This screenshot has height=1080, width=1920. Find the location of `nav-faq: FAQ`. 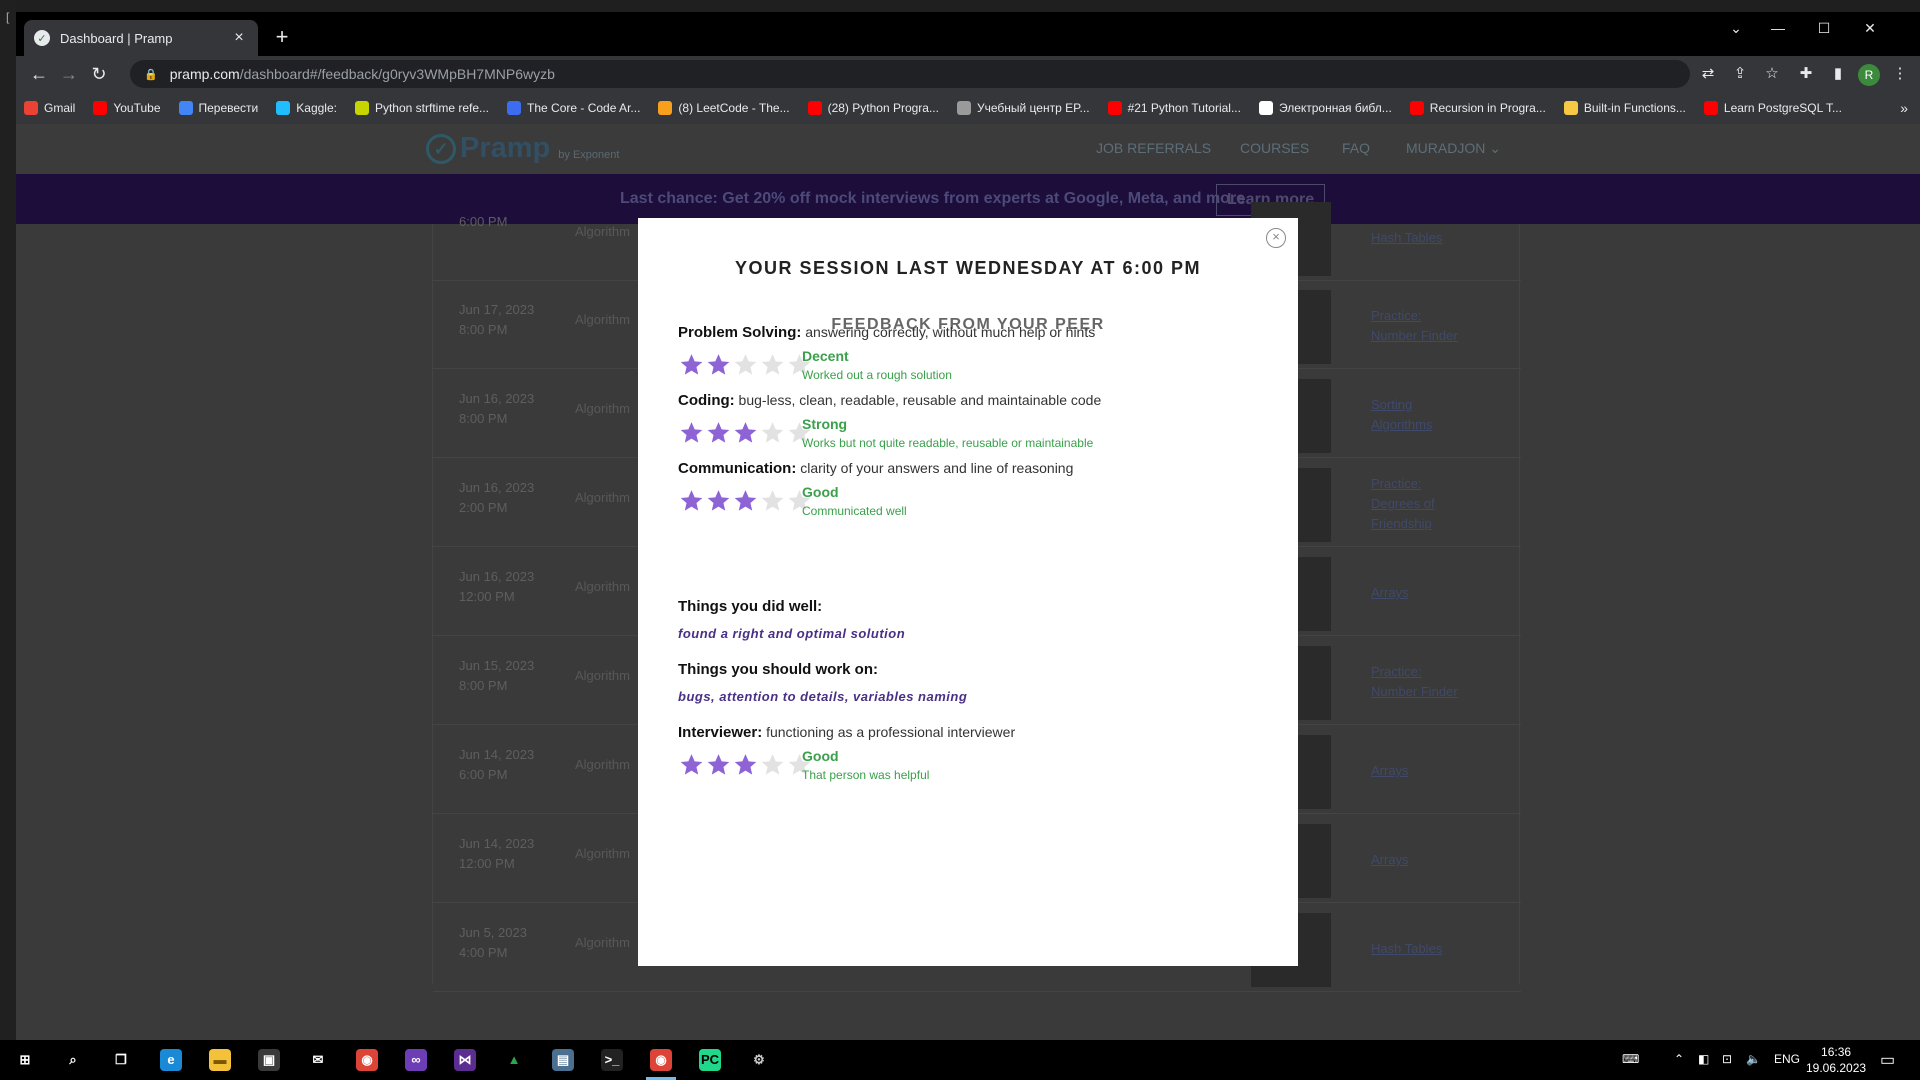

nav-faq: FAQ is located at coordinates (1356, 148).